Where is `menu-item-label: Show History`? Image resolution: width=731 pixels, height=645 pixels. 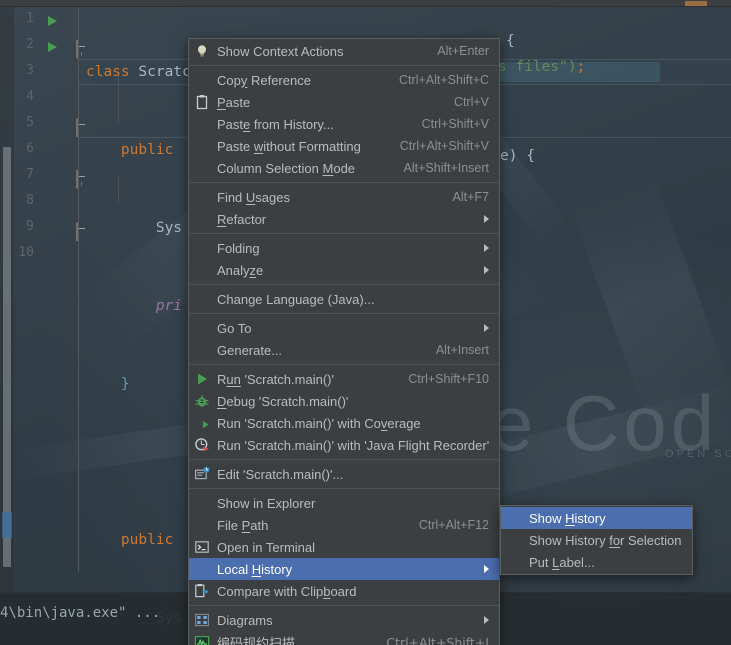
menu-item-label: Show History is located at coordinates (567, 518).